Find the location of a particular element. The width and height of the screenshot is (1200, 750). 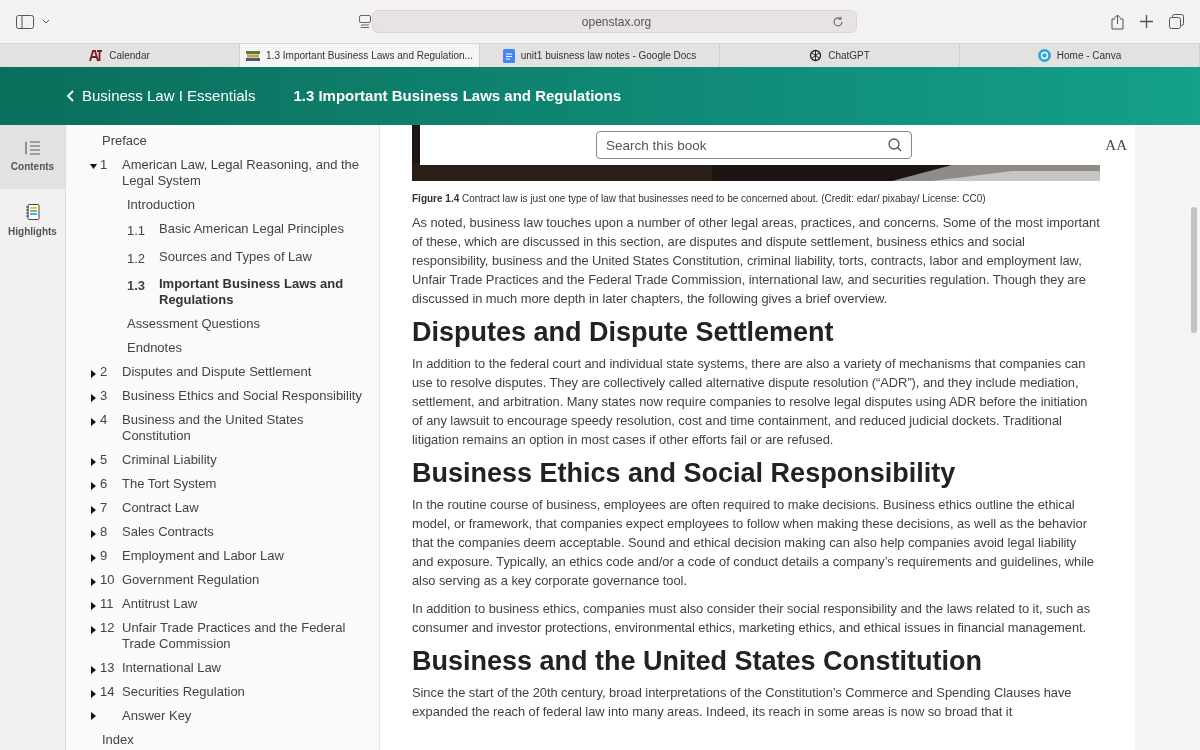

section-number: 1.1 is located at coordinates (137, 231).